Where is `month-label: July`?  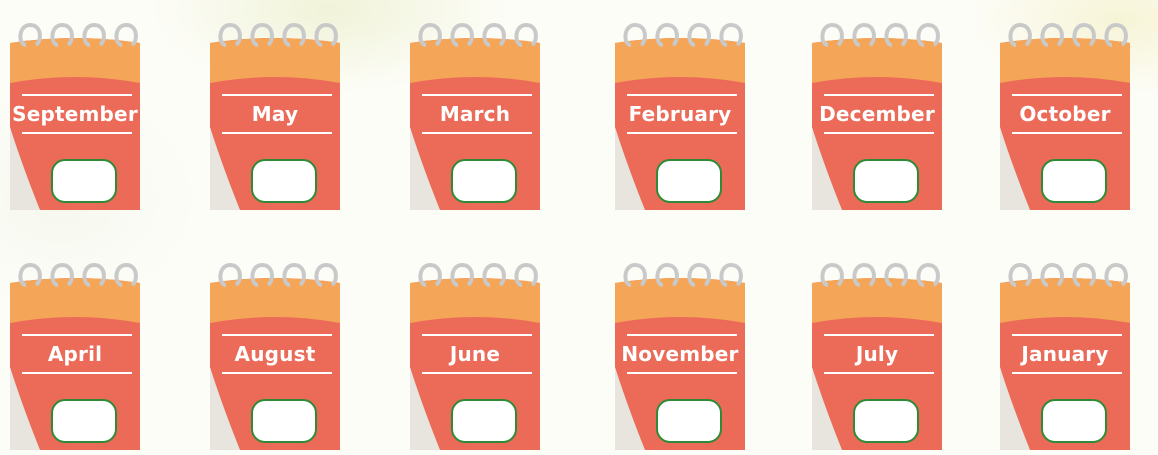
month-label: July is located at coordinates (877, 354).